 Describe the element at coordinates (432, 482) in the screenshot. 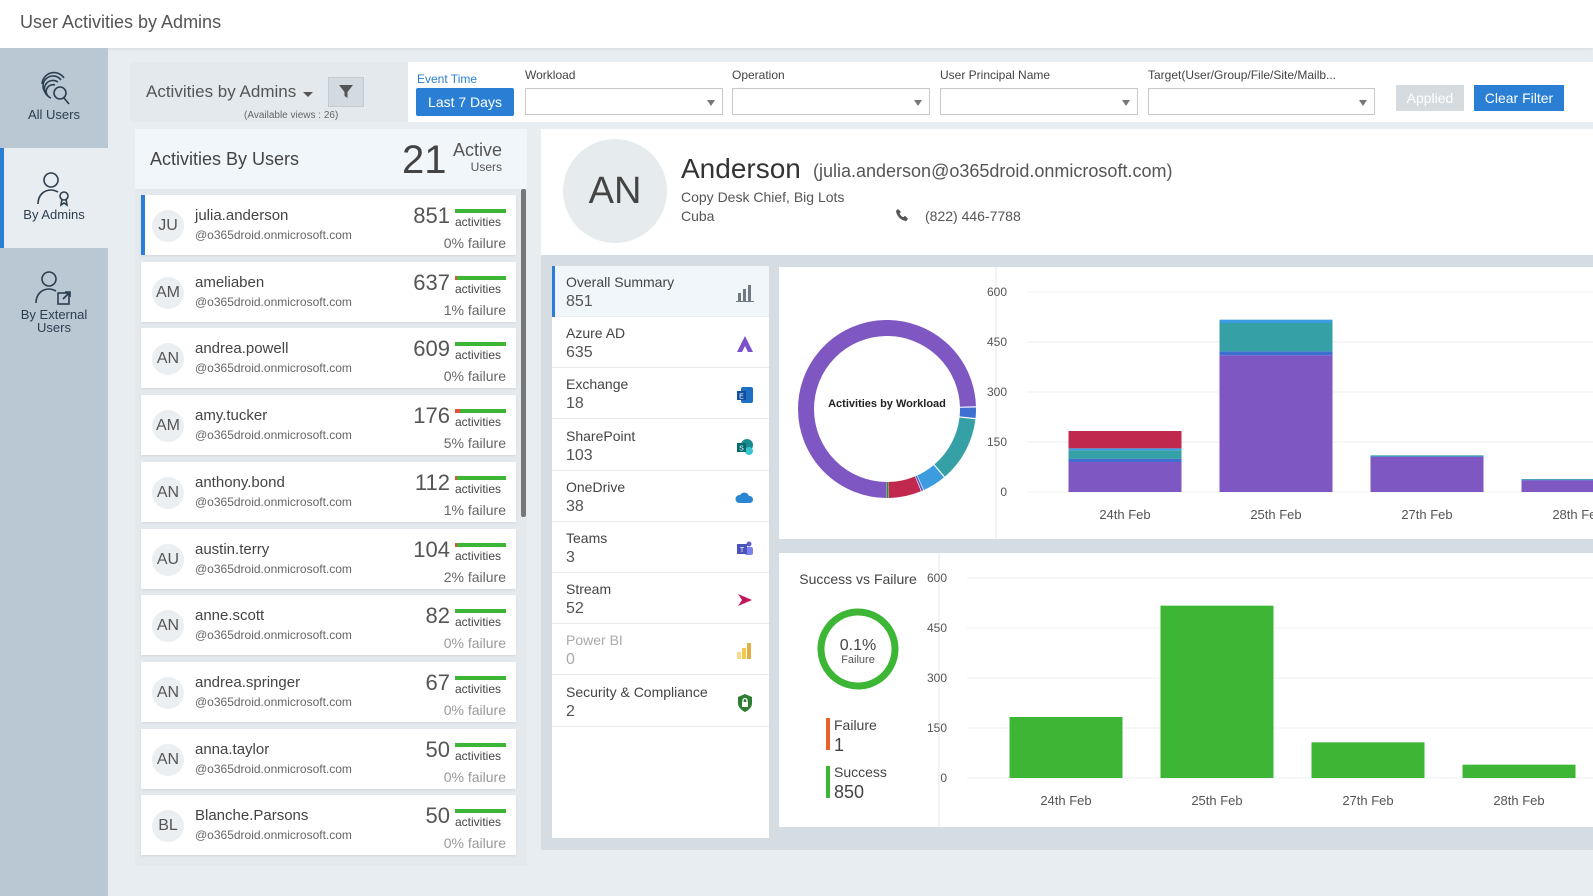

I see `user-activity-count: 112` at that location.